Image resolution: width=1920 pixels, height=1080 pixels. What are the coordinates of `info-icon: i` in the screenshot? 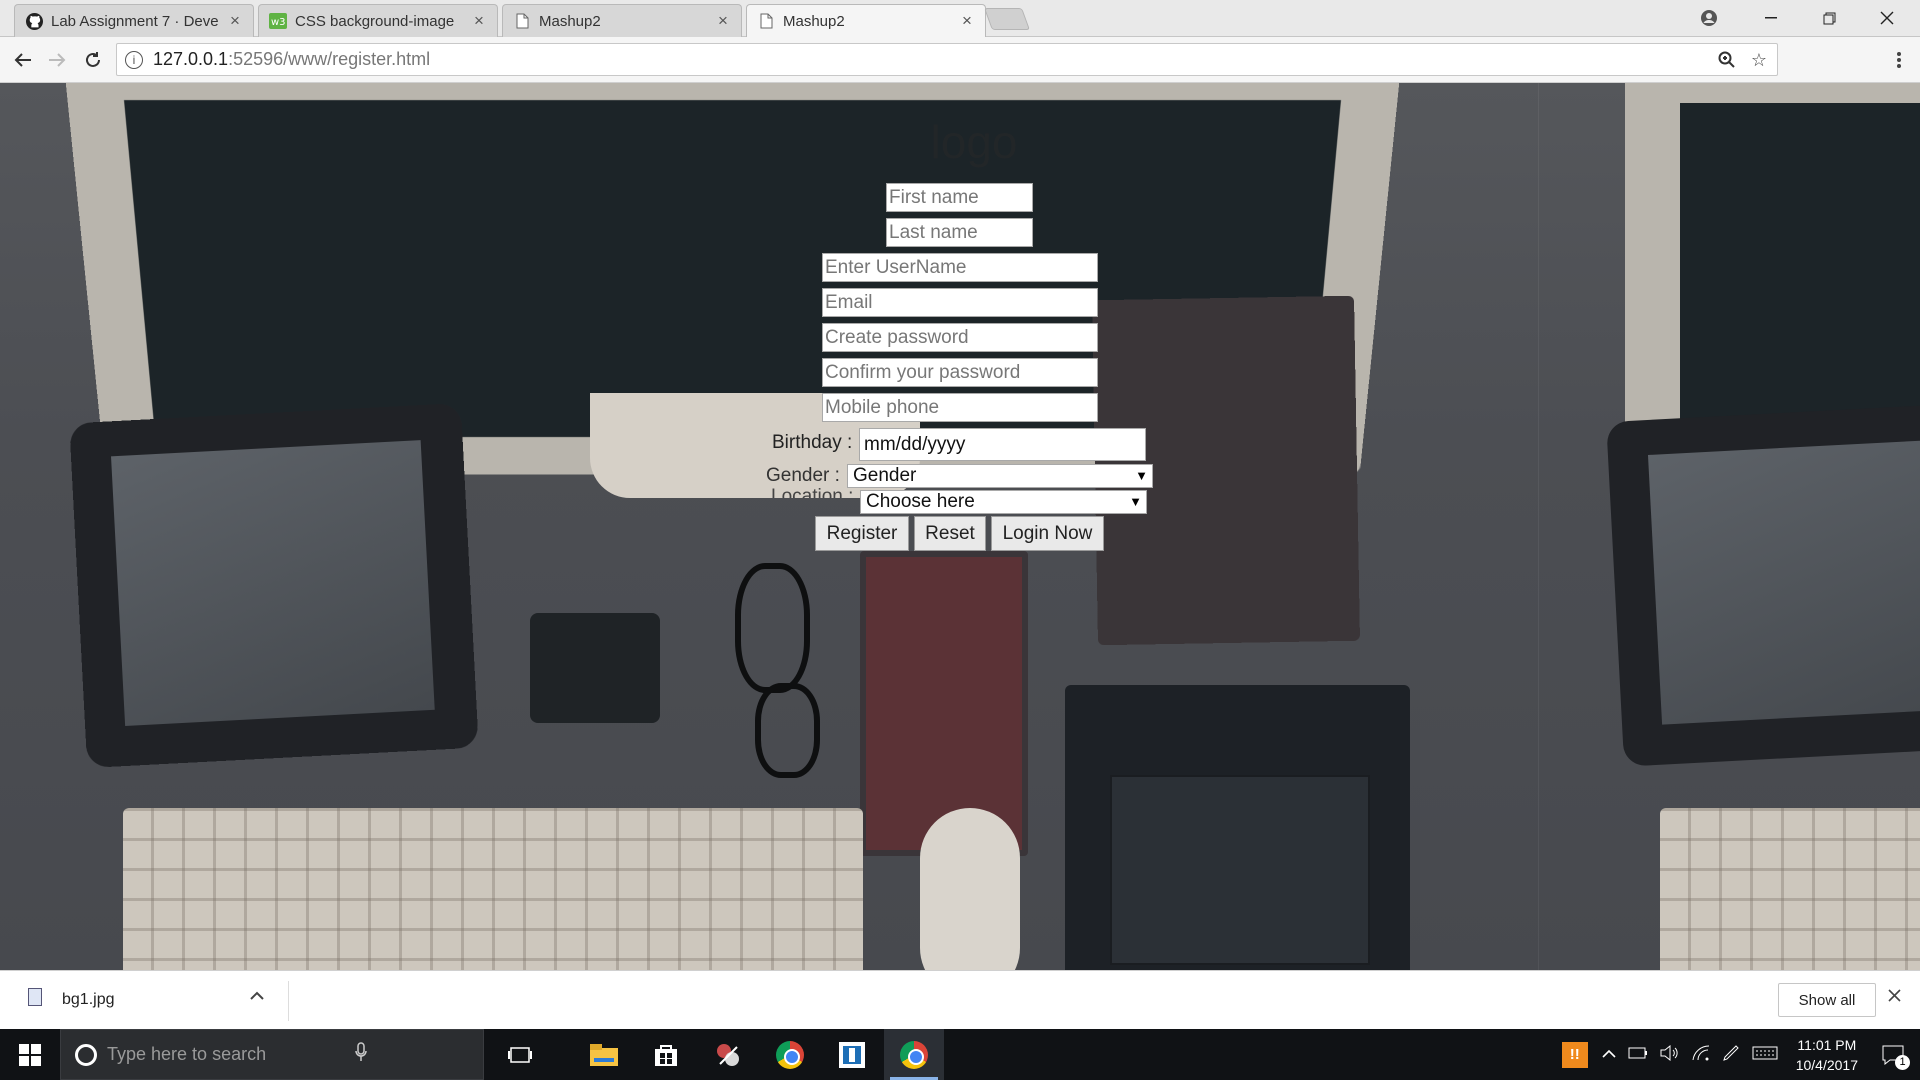 It's located at (134, 59).